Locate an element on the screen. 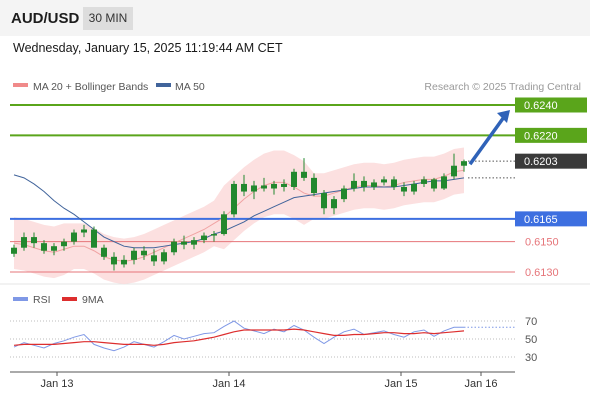  ma50-legend-swatch is located at coordinates (163, 85).